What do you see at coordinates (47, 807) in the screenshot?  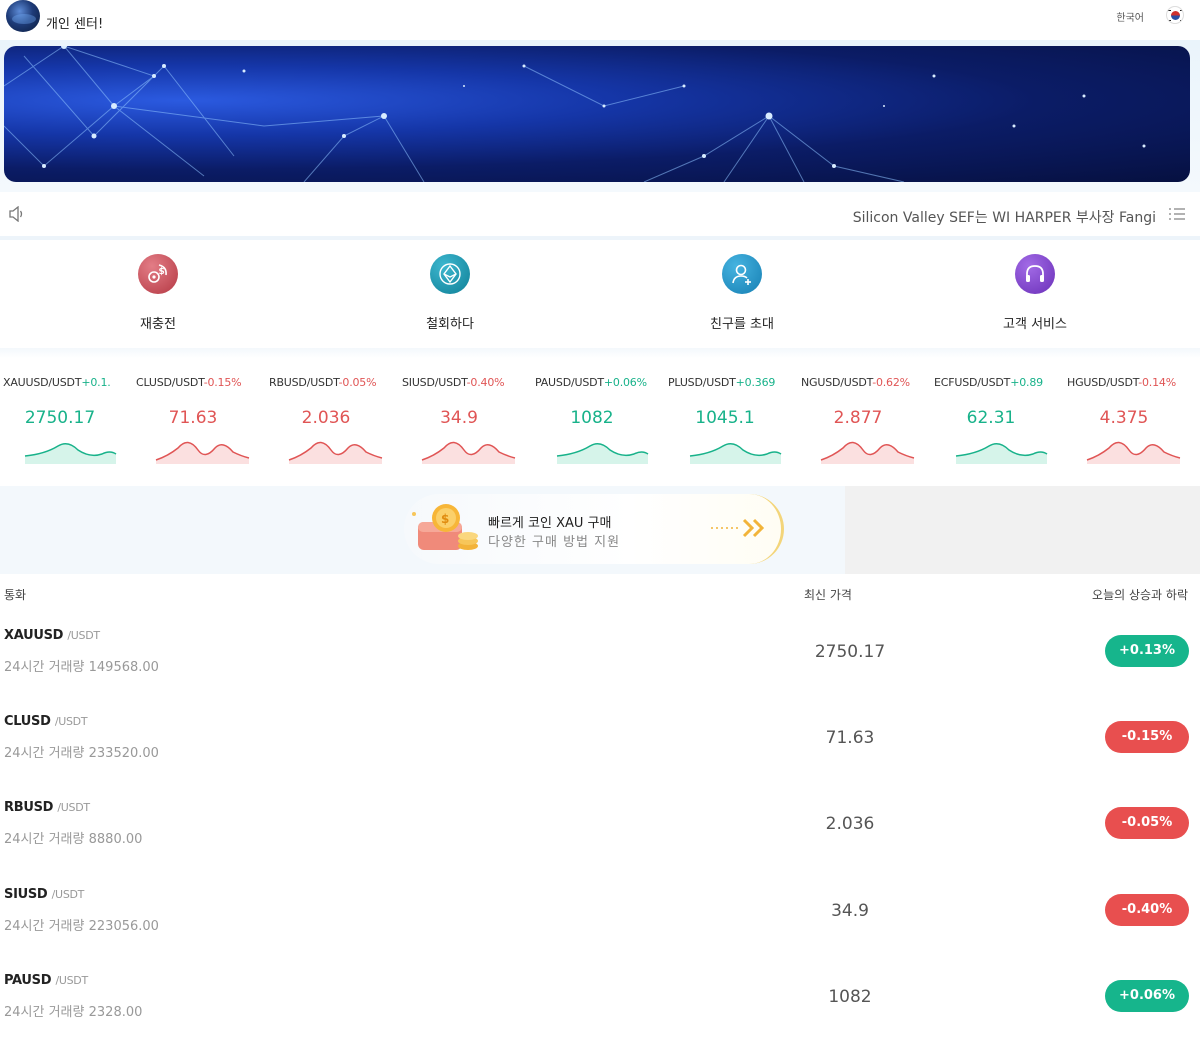 I see `row-symbol: RBUSD /USDT` at bounding box center [47, 807].